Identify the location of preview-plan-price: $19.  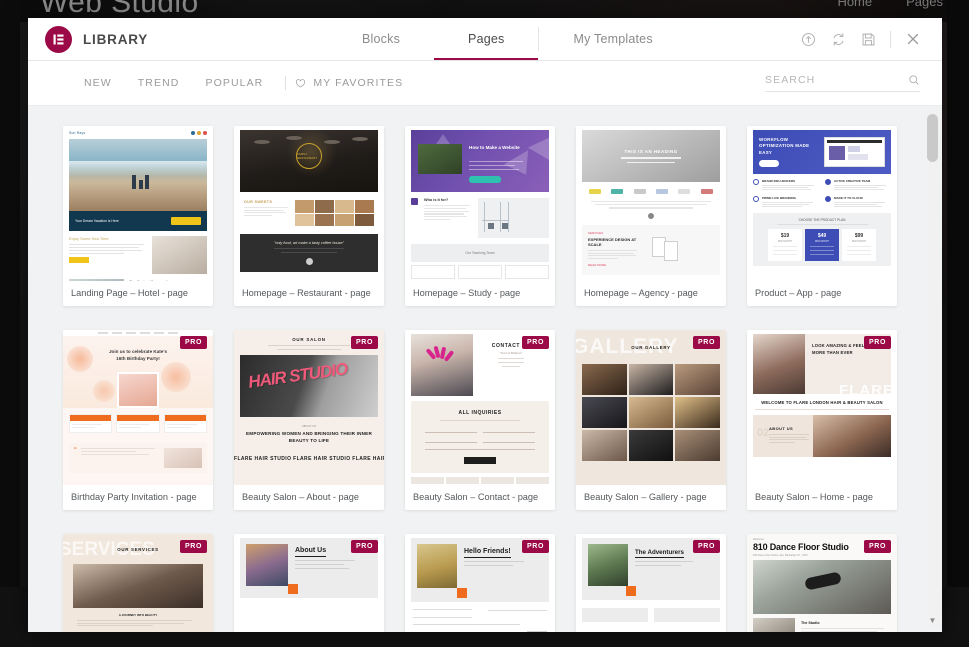
(785, 236).